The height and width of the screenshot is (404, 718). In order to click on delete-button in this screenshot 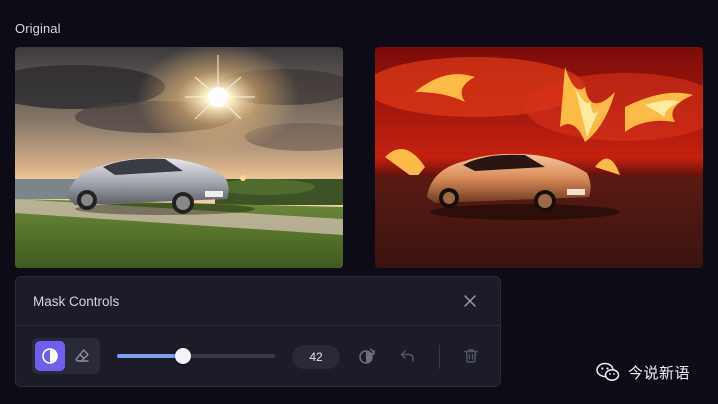, I will do `click(471, 356)`.